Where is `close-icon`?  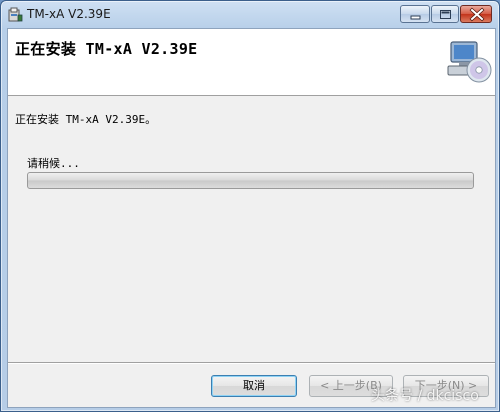 close-icon is located at coordinates (477, 14).